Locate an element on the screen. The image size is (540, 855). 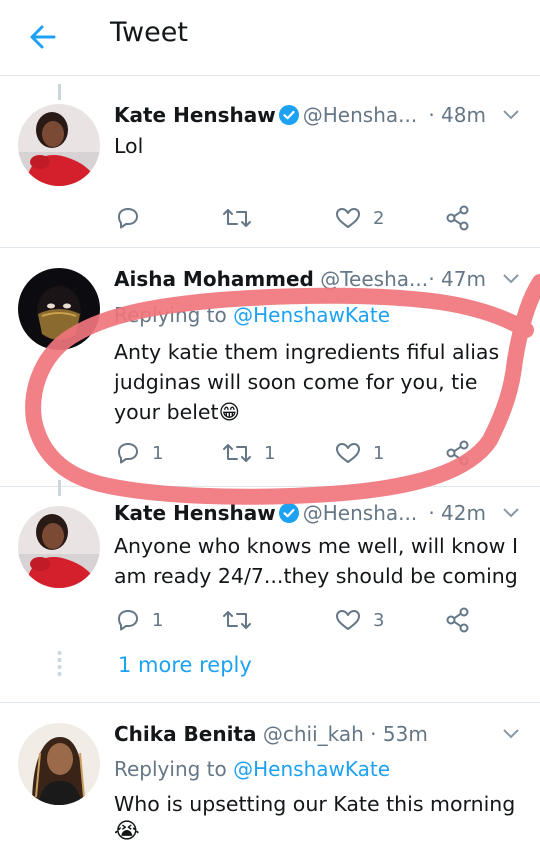
reply-button is located at coordinates (134, 218).